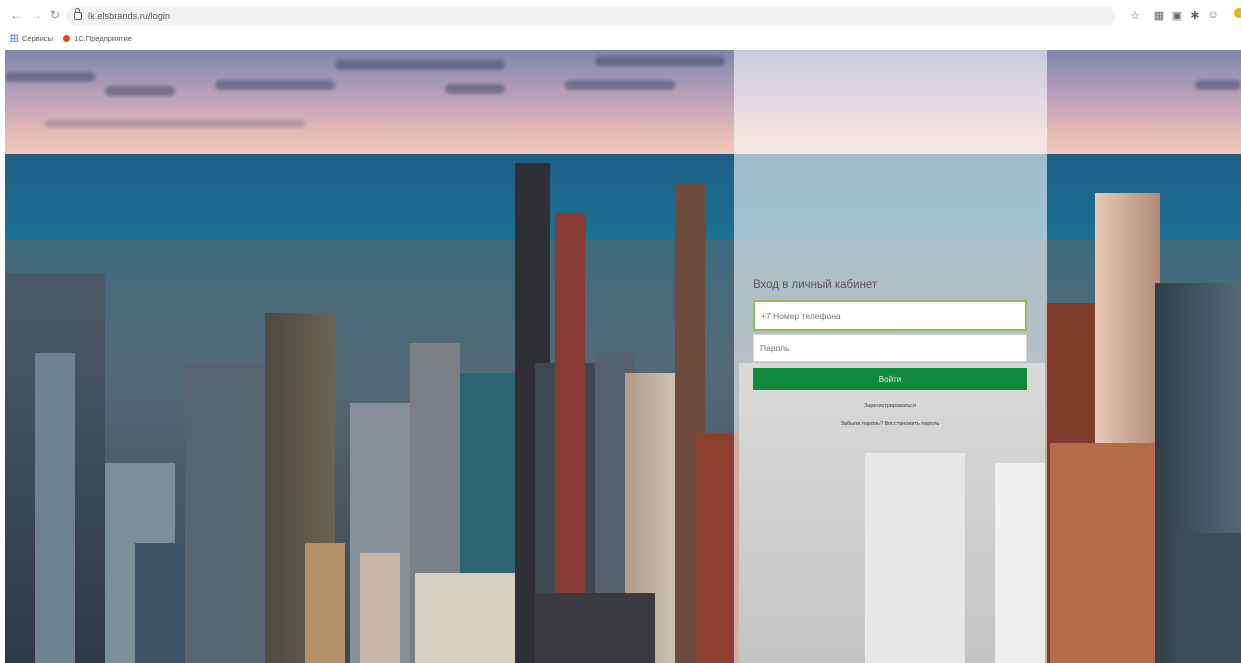 Image resolution: width=1241 pixels, height=663 pixels. Describe the element at coordinates (1159, 15) in the screenshot. I see `extension-icon: ▦` at that location.